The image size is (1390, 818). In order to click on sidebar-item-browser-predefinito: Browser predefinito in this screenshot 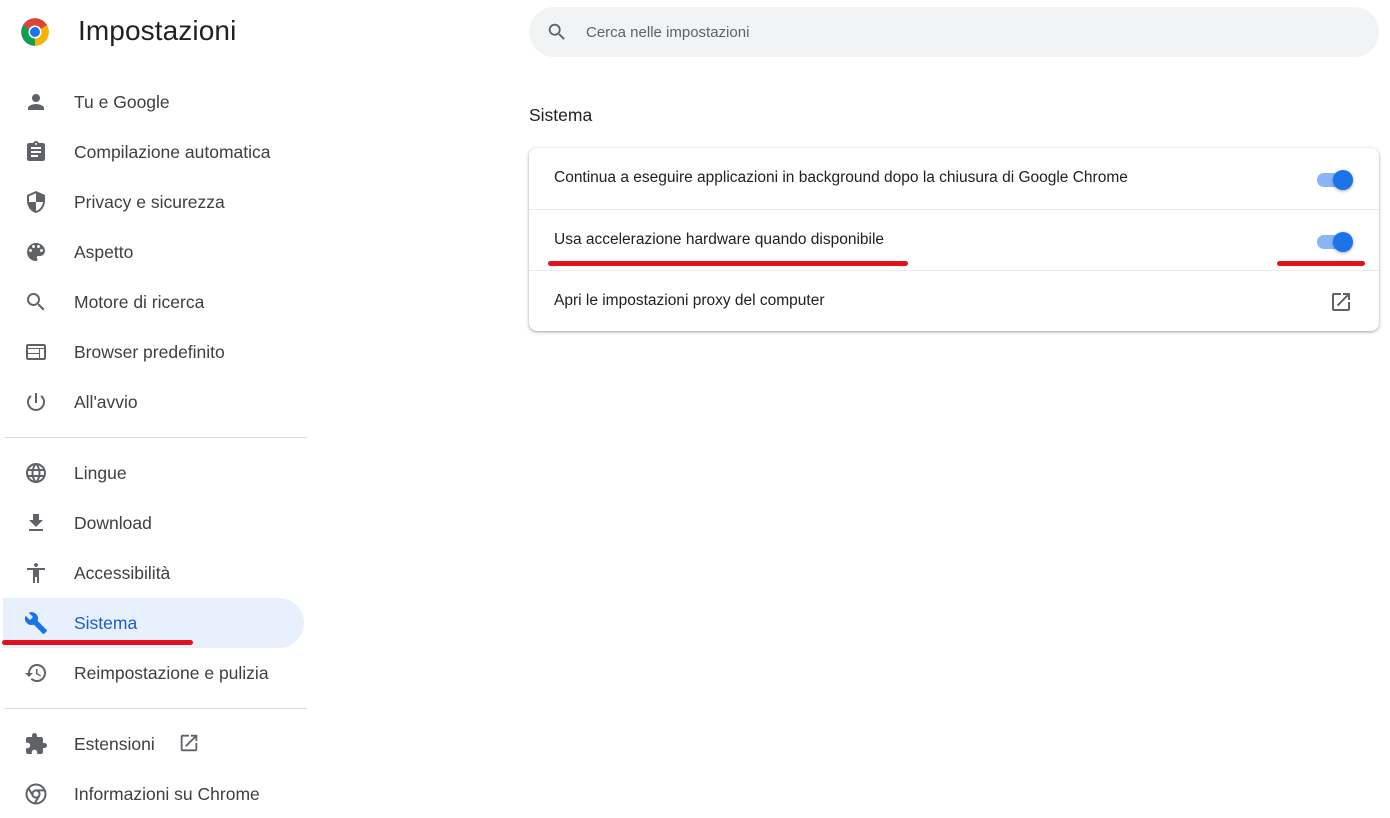, I will do `click(152, 352)`.